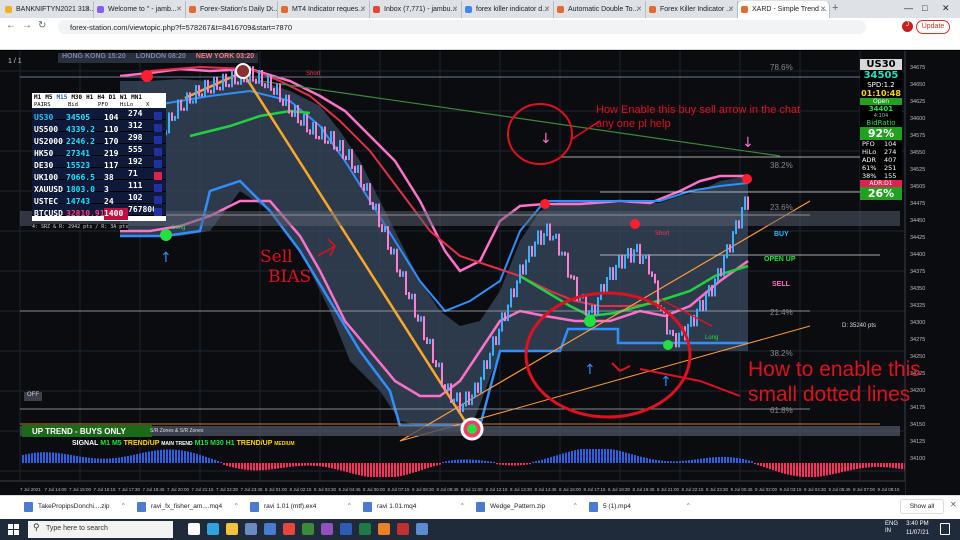  Describe the element at coordinates (413, 507) in the screenshot. I see `download-item: ravi 1.01.mq4 ⌃` at that location.